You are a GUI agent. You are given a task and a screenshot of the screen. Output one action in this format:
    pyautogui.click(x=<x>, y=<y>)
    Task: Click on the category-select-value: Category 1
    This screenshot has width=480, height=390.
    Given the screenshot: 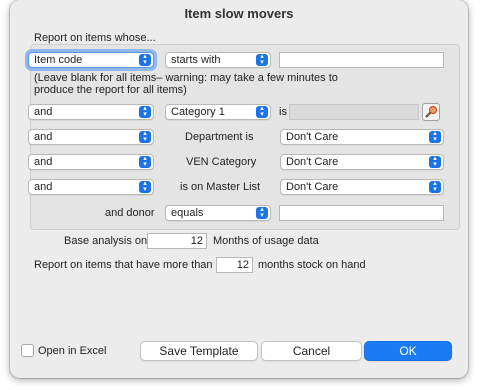 What is the action you would take?
    pyautogui.click(x=198, y=112)
    